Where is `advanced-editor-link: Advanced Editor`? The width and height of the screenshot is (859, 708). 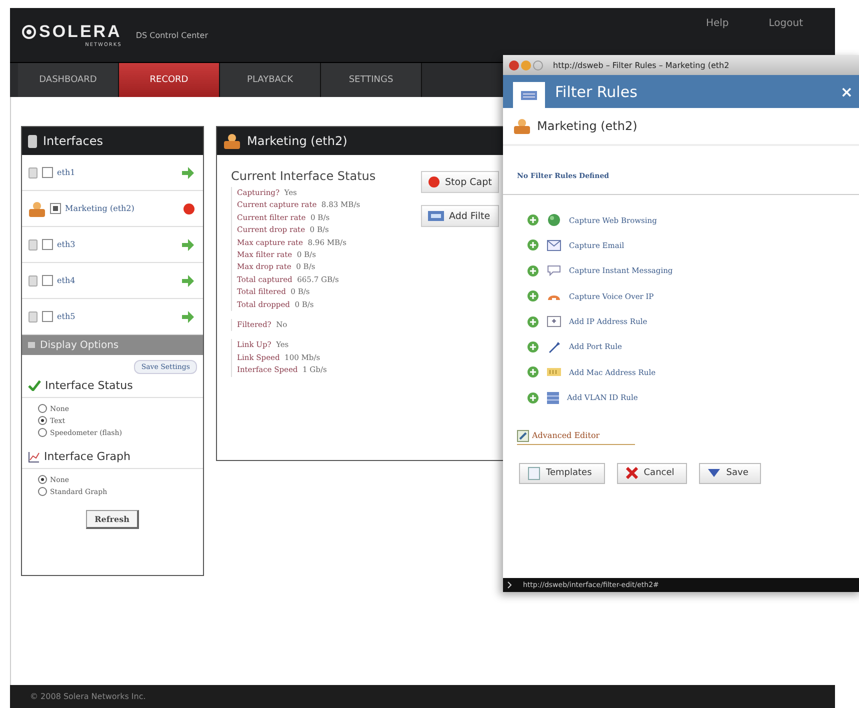 advanced-editor-link: Advanced Editor is located at coordinates (566, 435).